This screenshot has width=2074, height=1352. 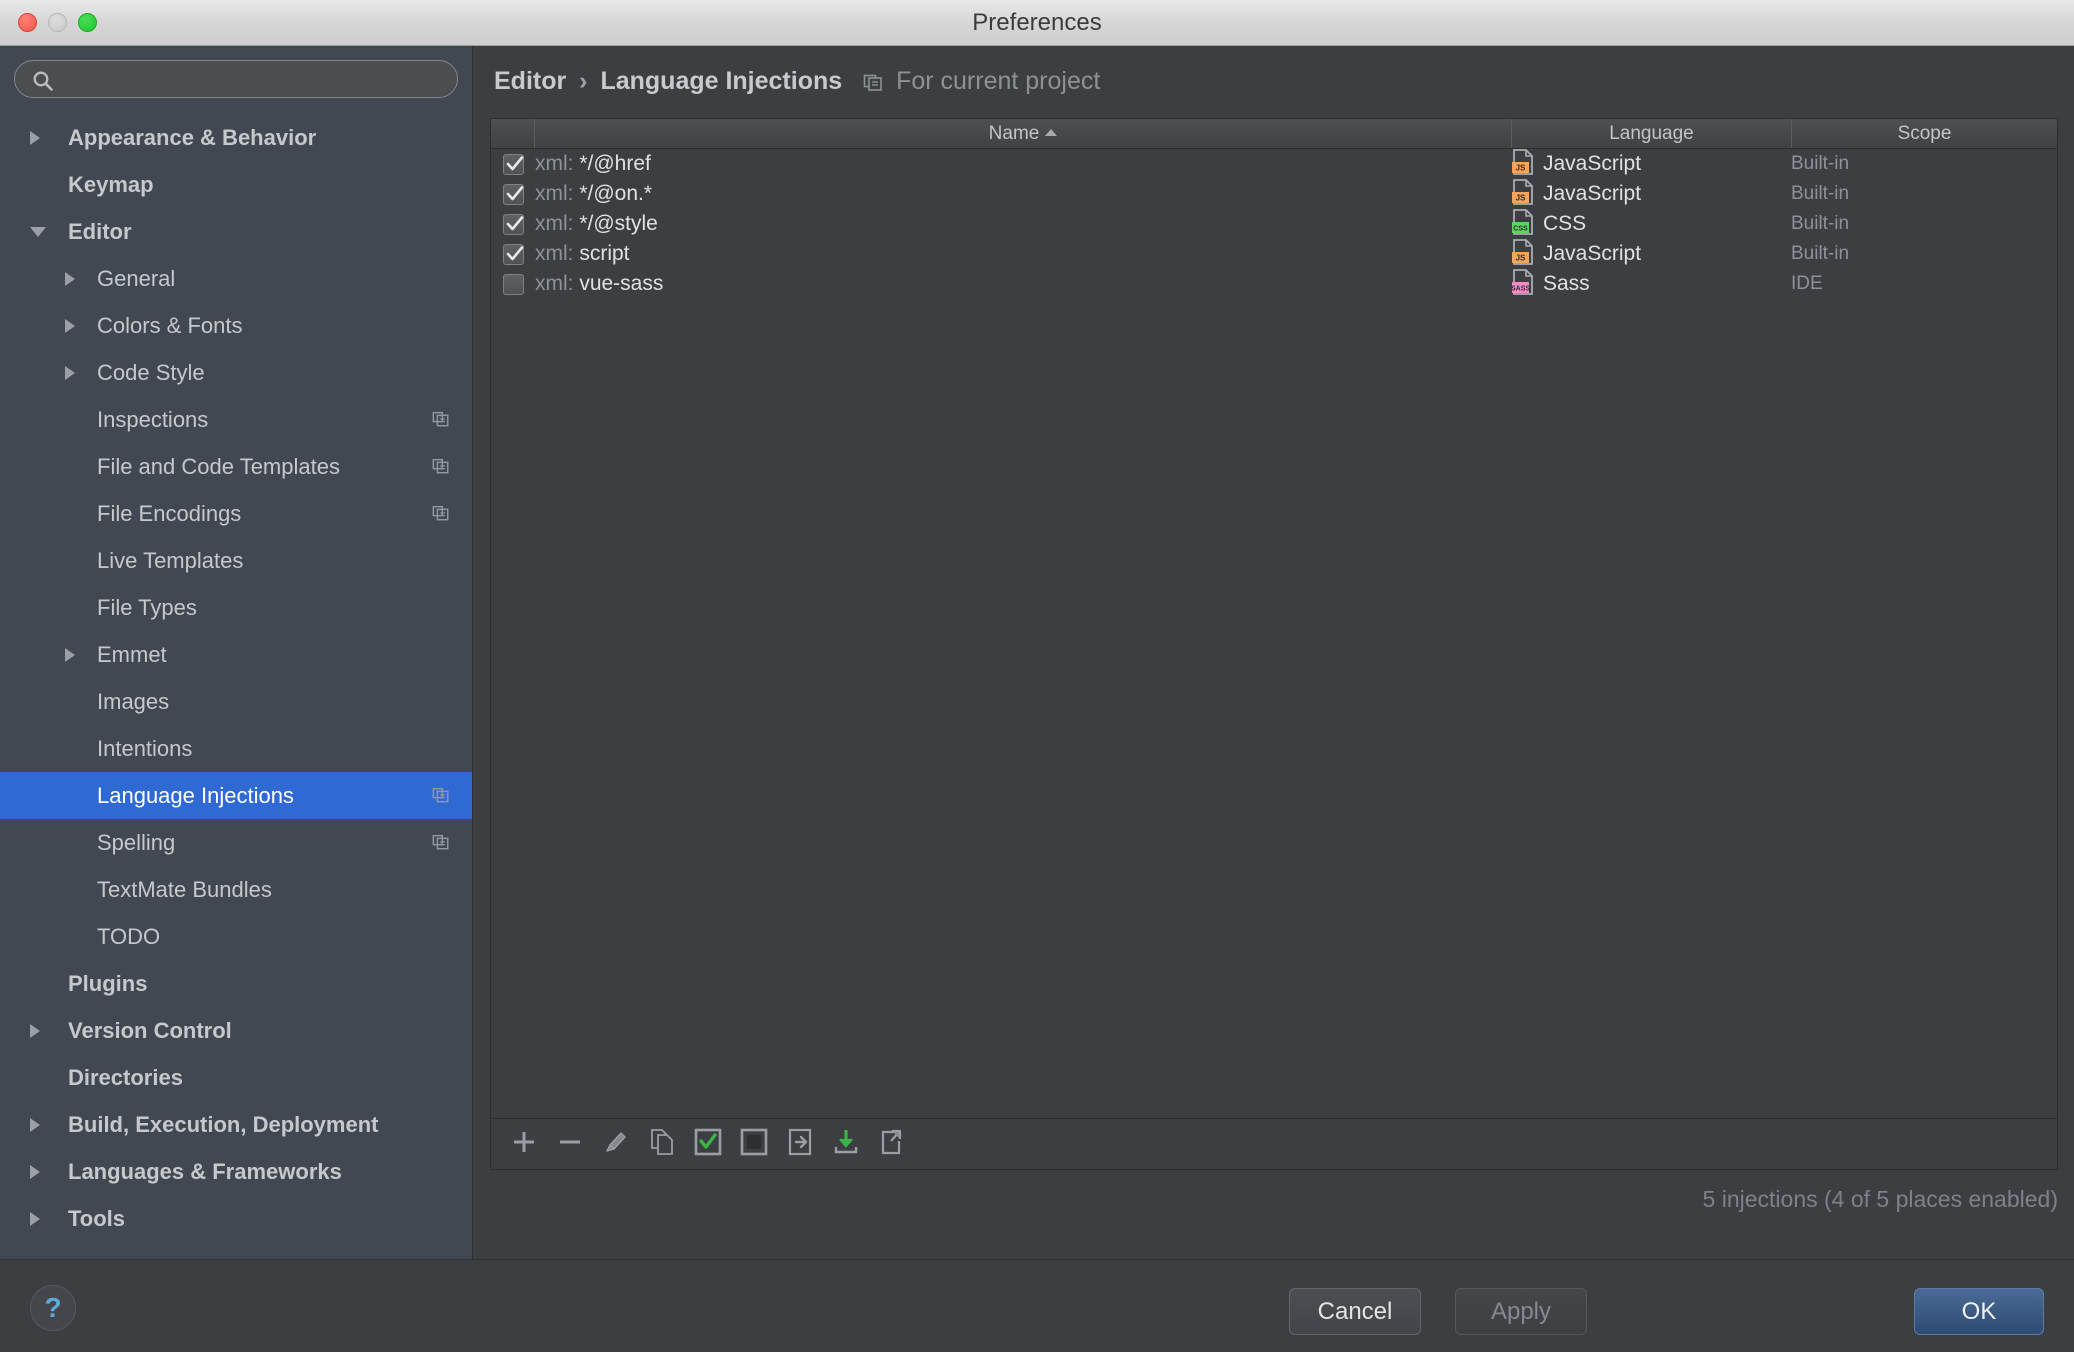 I want to click on checkmark-icon, so click(x=515, y=163).